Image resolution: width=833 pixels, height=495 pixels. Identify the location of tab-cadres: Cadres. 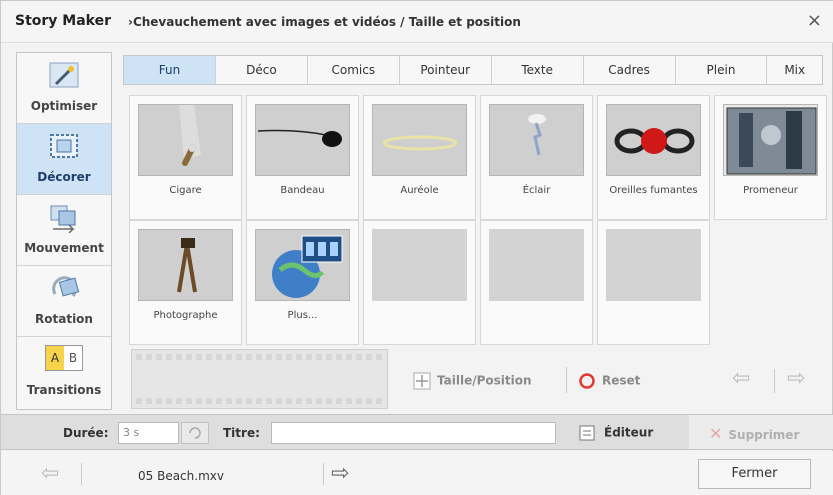
(630, 70).